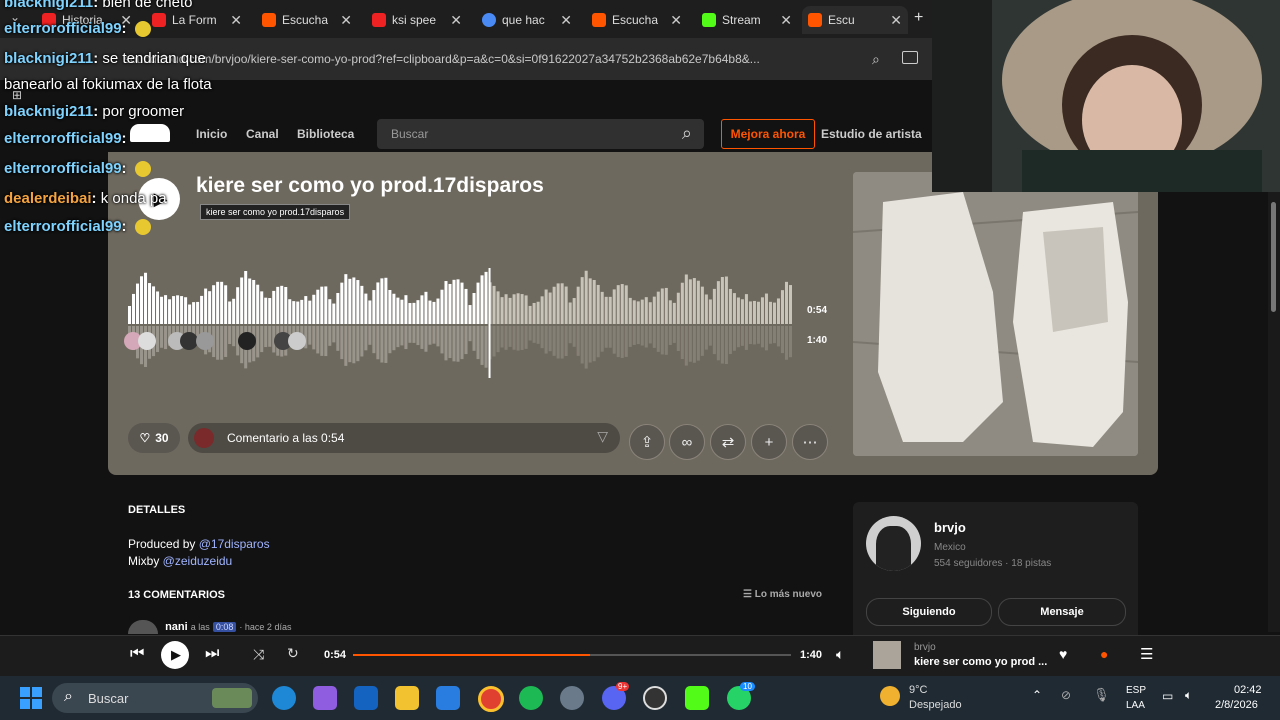 This screenshot has height=720, width=1280. I want to click on upgrade-button: Mejora ahora, so click(768, 134).